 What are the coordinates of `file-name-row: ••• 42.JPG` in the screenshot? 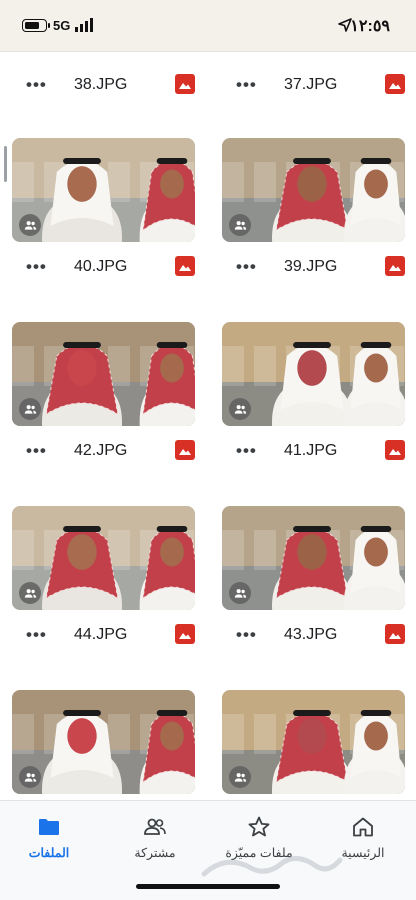 It's located at (103, 453).